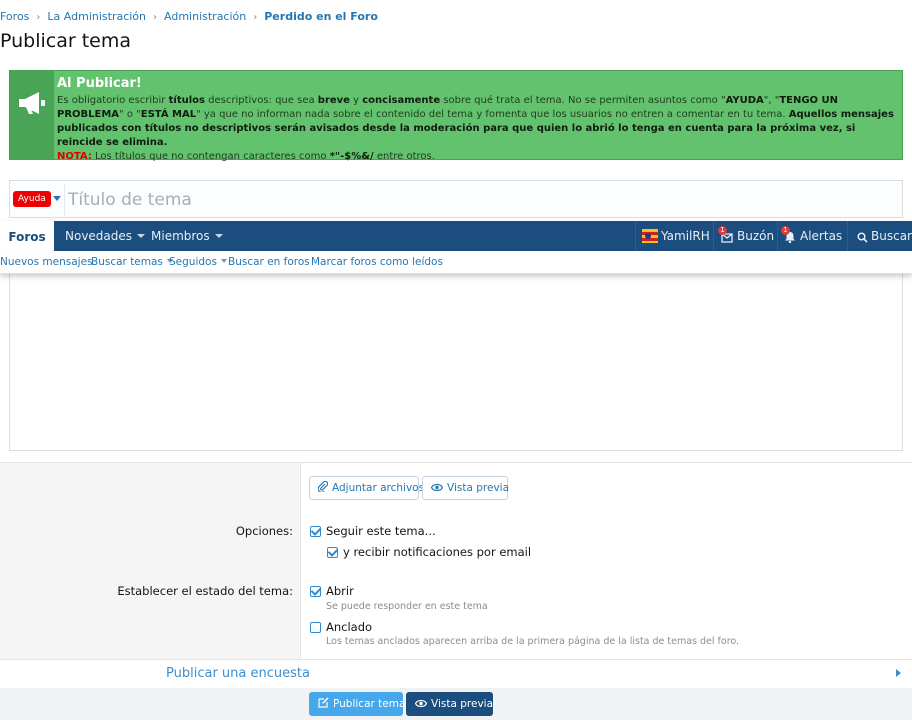  What do you see at coordinates (332, 552) in the screenshot?
I see `email-notify-checkbox` at bounding box center [332, 552].